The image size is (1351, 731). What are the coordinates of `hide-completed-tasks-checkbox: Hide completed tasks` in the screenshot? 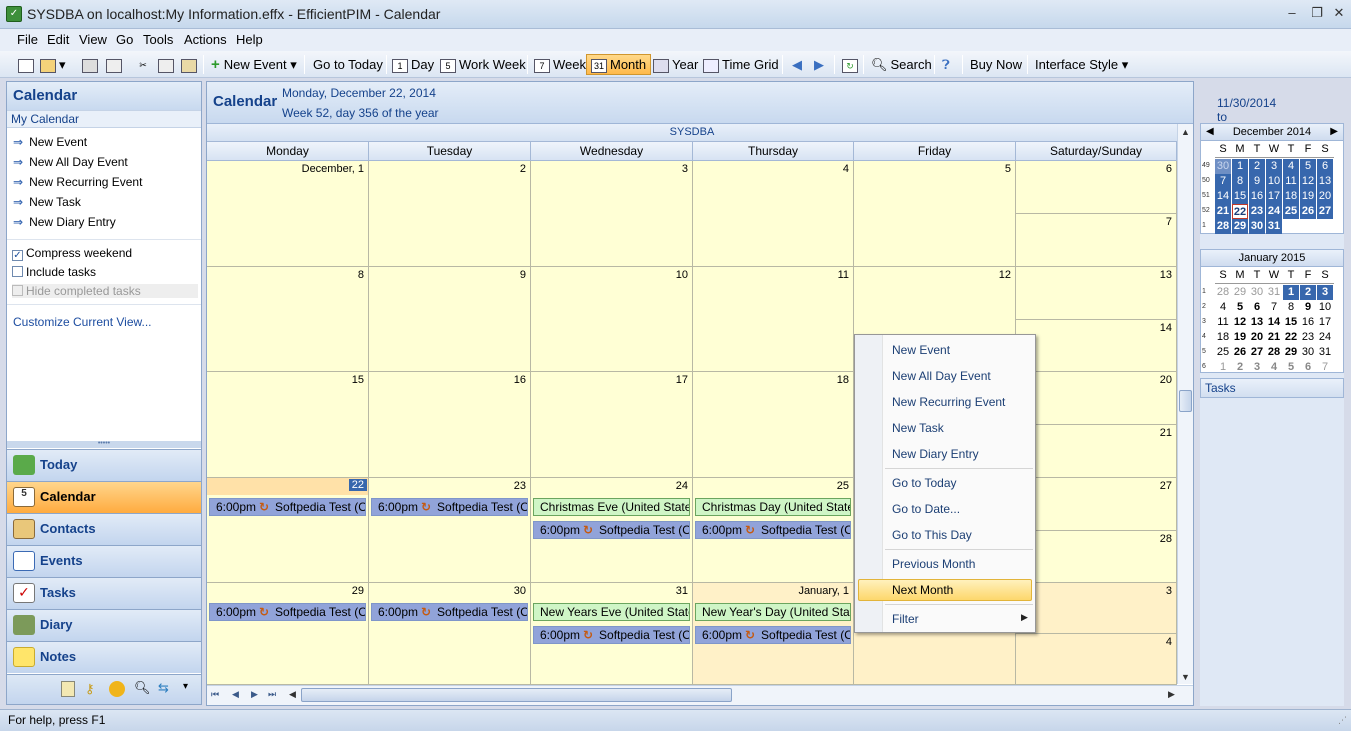 It's located at (105, 291).